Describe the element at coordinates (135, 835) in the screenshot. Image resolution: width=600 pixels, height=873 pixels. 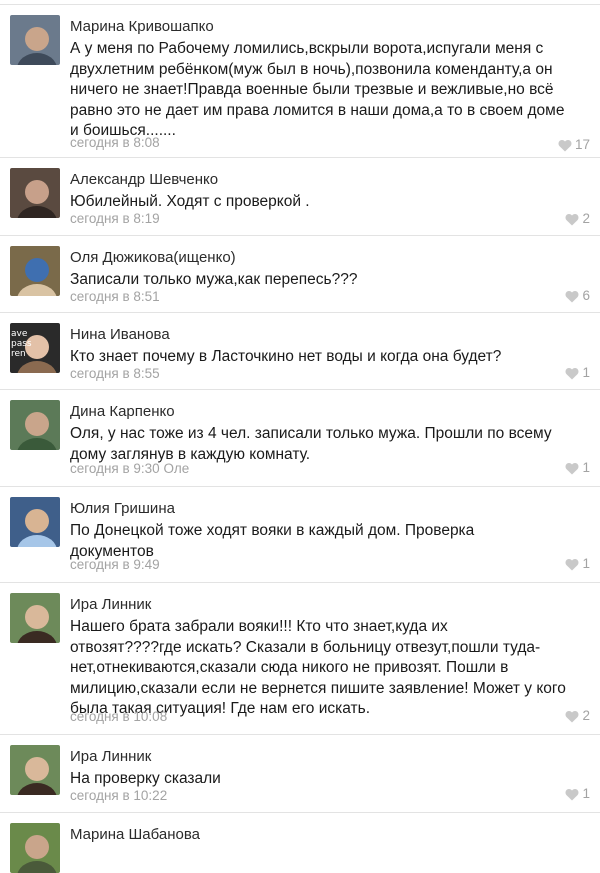
I see `author-name: Марина Шабанова` at that location.